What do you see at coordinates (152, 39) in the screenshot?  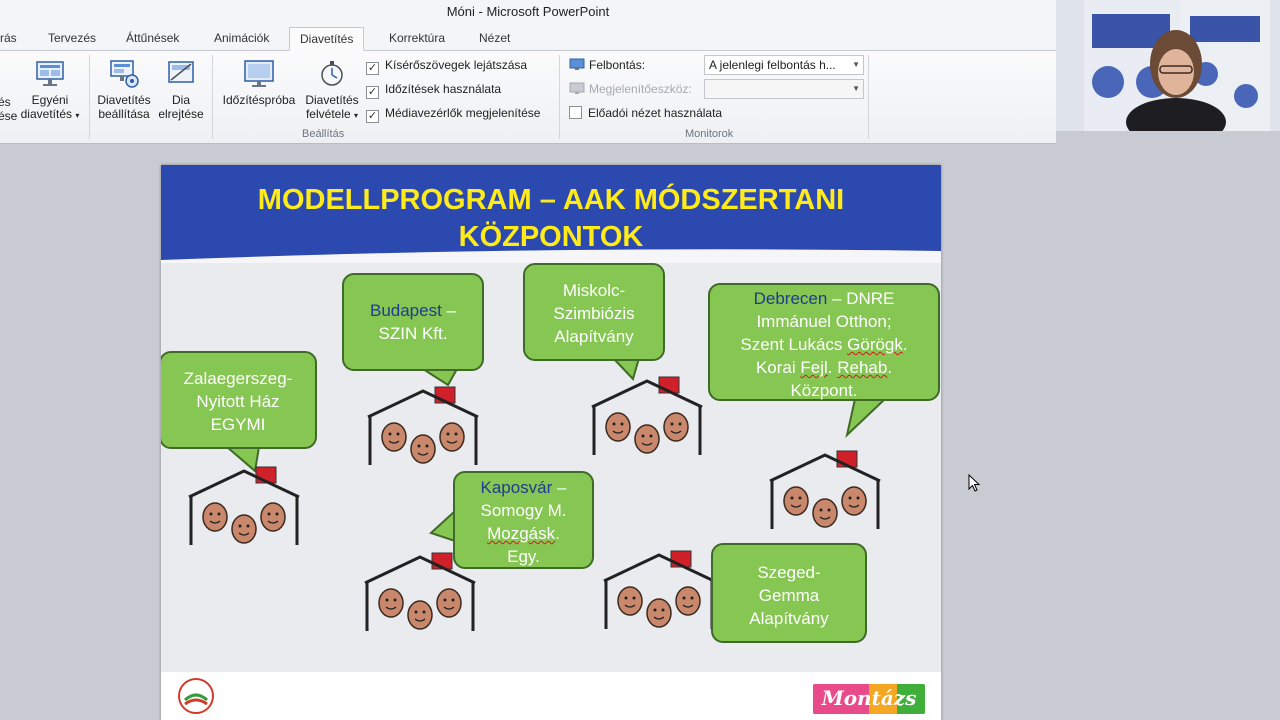 I see `tab-transitions: Áttűnések` at bounding box center [152, 39].